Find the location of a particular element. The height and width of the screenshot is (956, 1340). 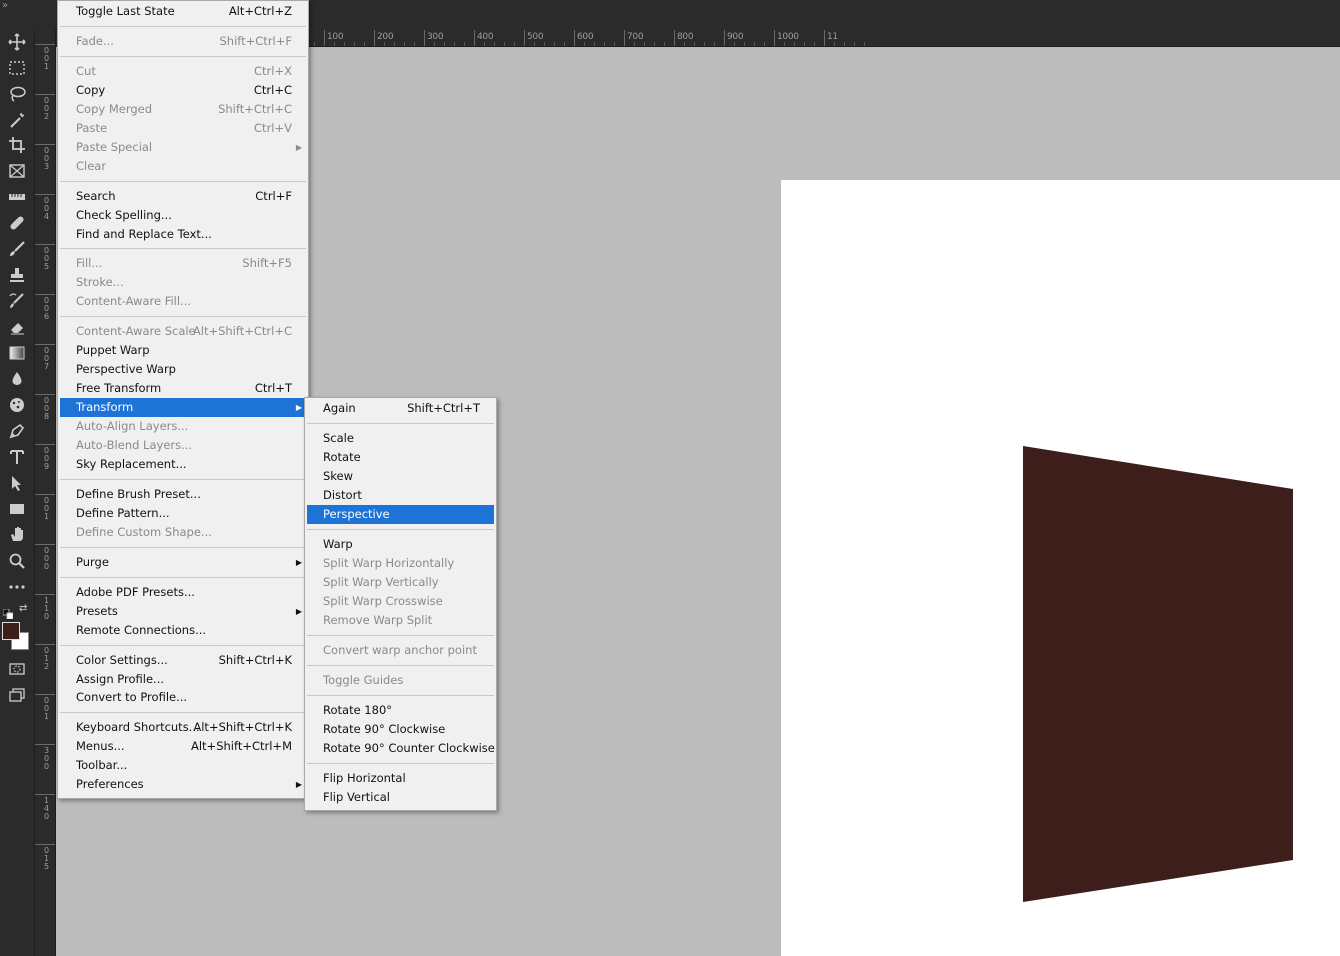

submenu-item-warp: Warp is located at coordinates (400, 544).